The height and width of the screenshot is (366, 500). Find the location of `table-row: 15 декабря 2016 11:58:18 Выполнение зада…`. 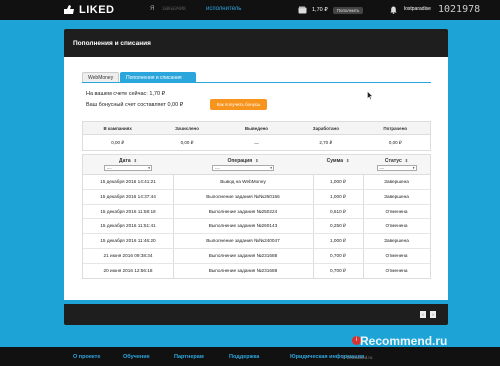

table-row: 15 декабря 2016 11:58:18 Выполнение зада… is located at coordinates (256, 212).